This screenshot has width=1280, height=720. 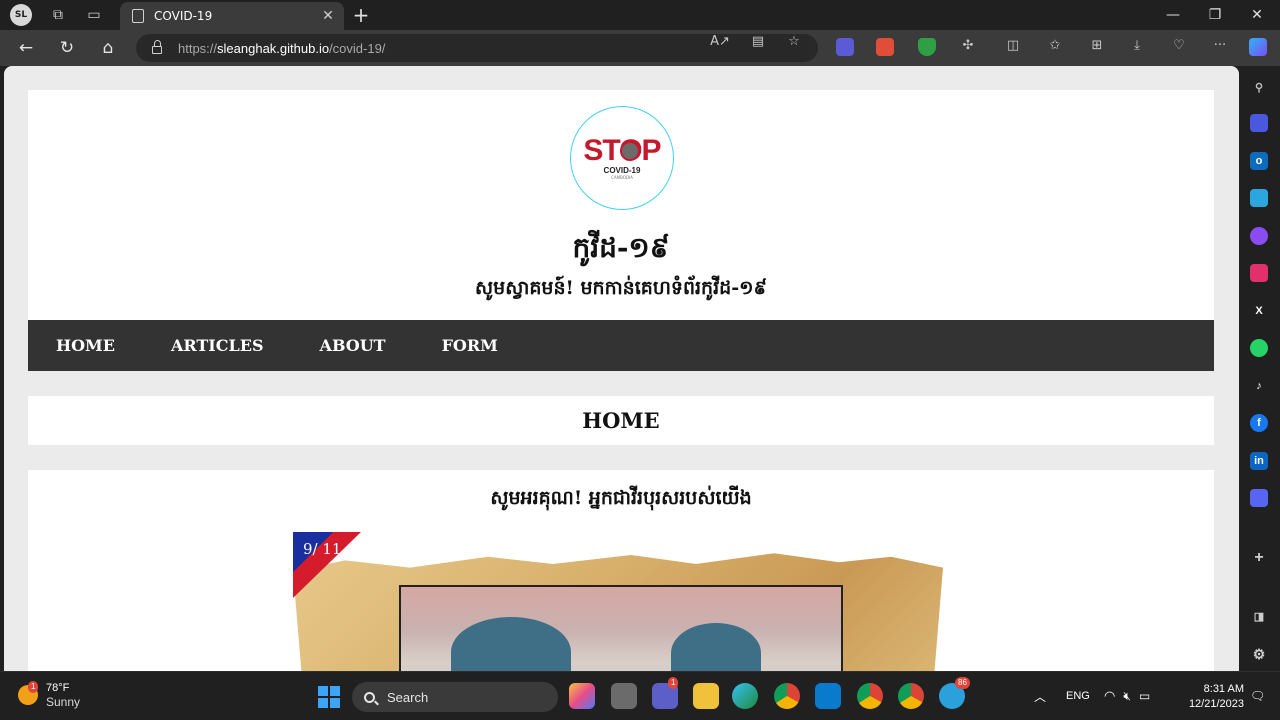 What do you see at coordinates (329, 697) in the screenshot?
I see `start-button` at bounding box center [329, 697].